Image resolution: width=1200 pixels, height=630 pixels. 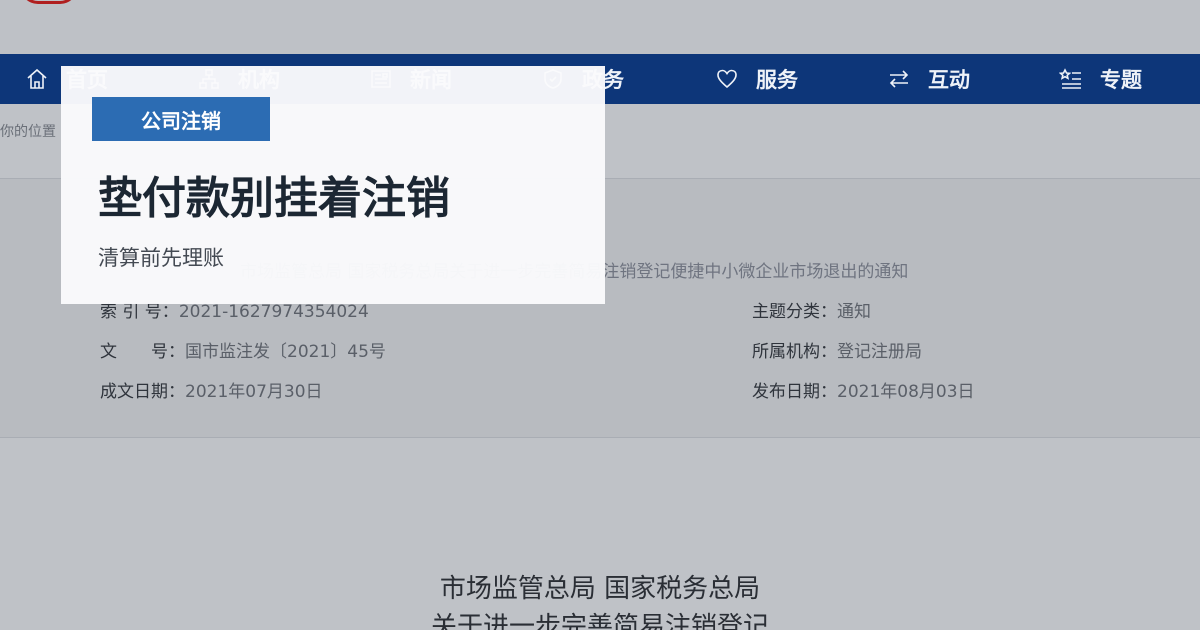 I want to click on meta-written-date: 成文日期：2021年07月30日, so click(x=211, y=389).